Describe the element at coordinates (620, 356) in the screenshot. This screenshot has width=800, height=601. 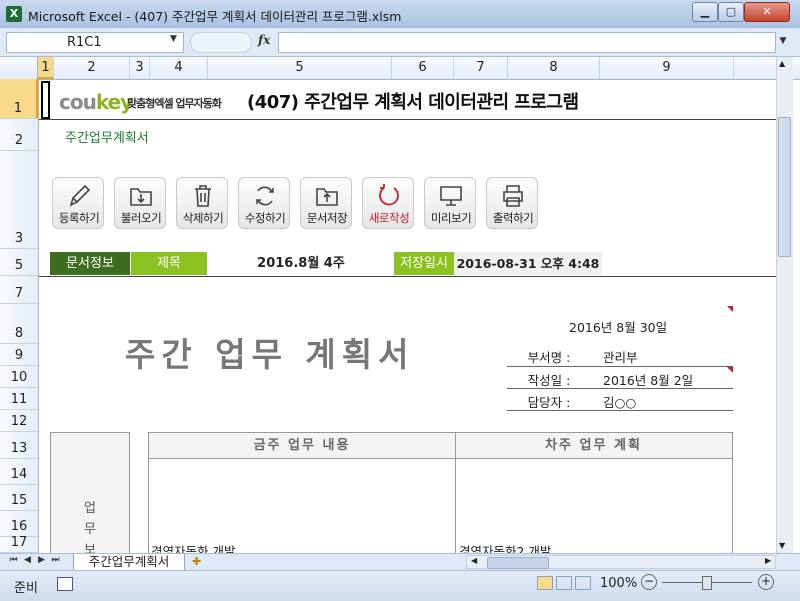
I see `department-value: 관리부` at that location.